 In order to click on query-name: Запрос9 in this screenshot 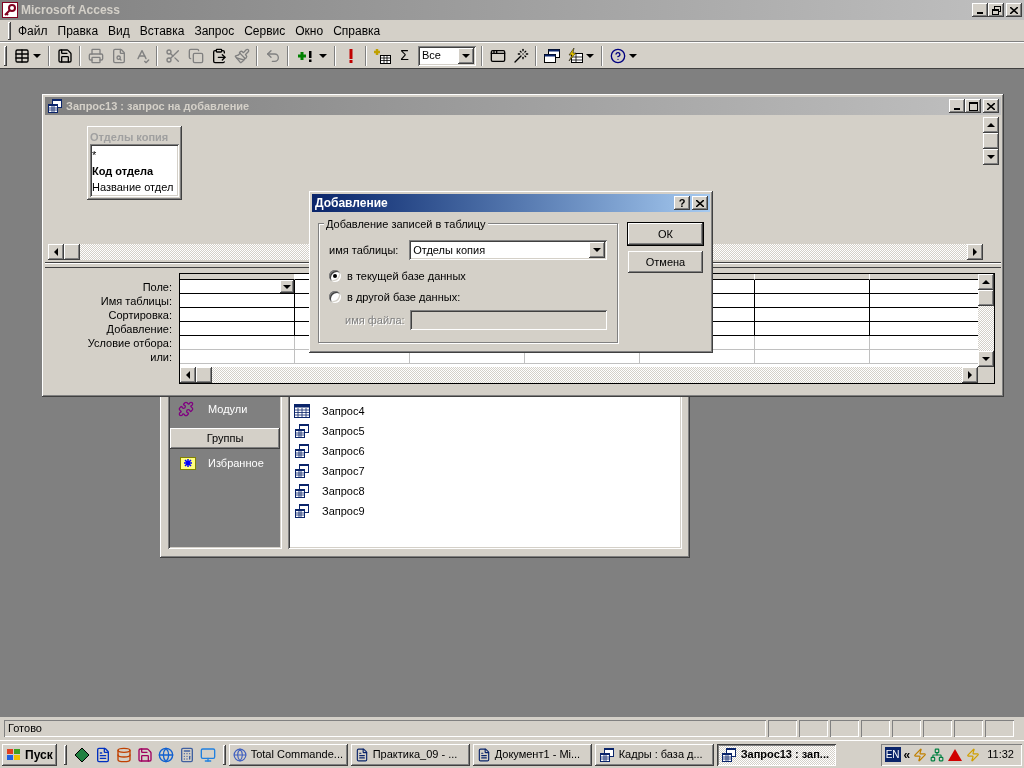, I will do `click(343, 511)`.